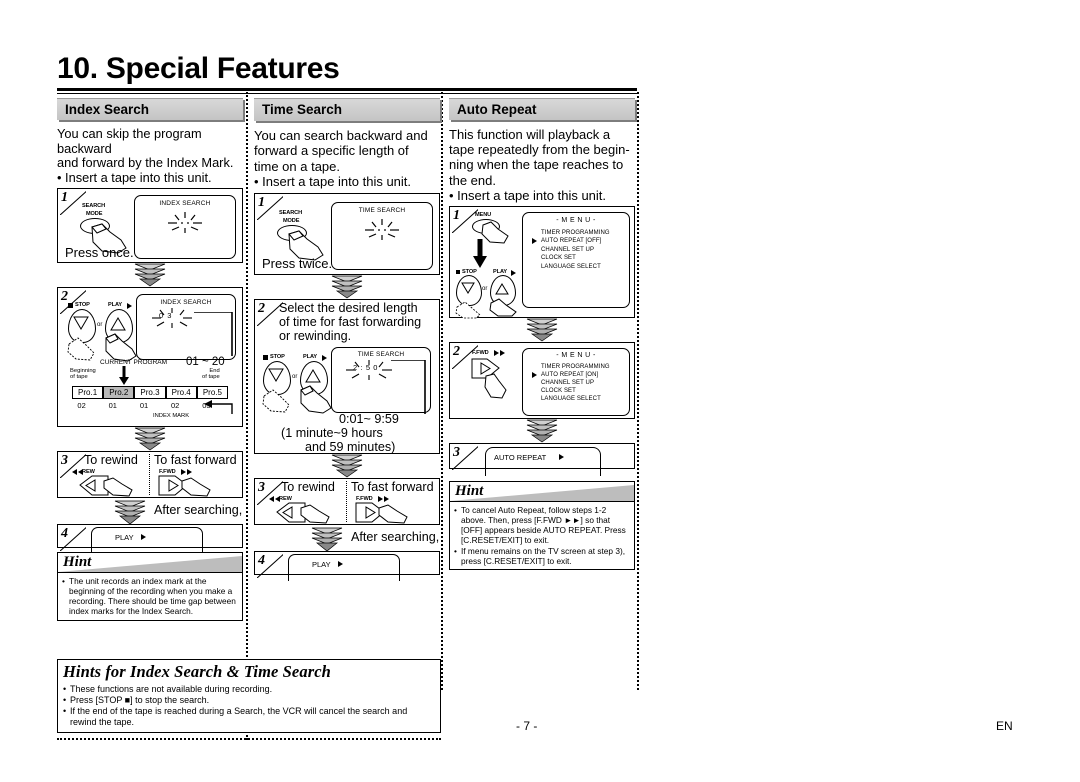 The height and width of the screenshot is (782, 1080). What do you see at coordinates (150, 475) in the screenshot?
I see `index-step-3: 3 To rewind To fast forward REW F.FWD` at bounding box center [150, 475].